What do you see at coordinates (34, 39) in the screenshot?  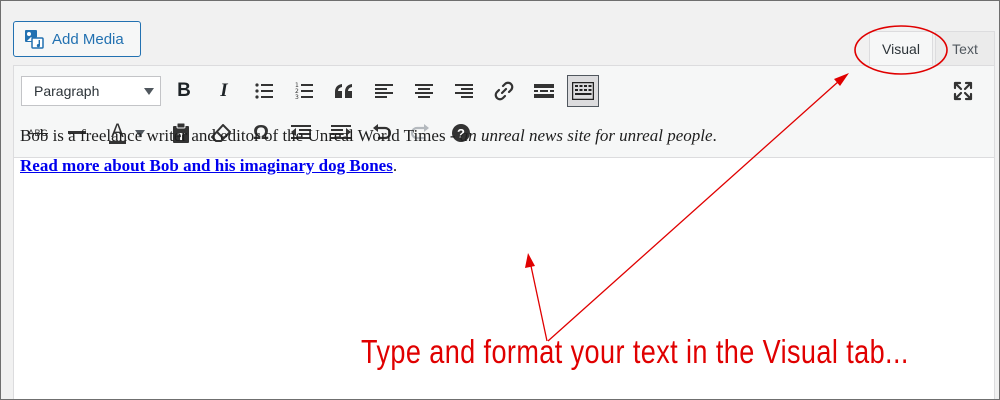 I see `media-icon` at bounding box center [34, 39].